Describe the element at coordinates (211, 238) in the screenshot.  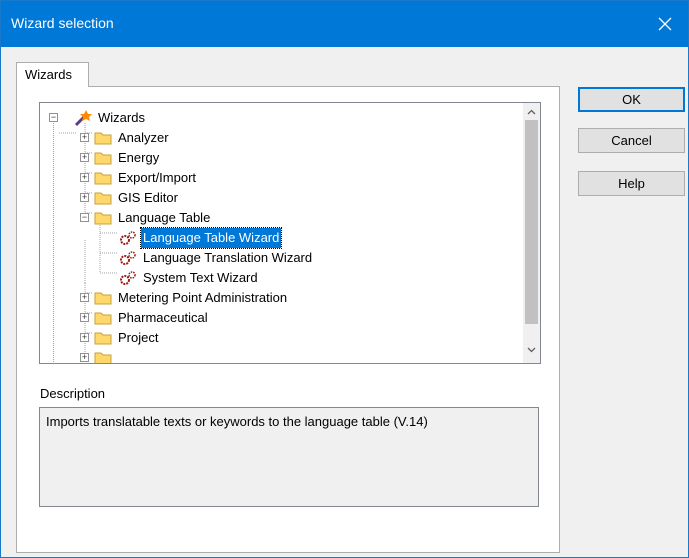
I see `tree-item-label-selected: Language Table Wizard` at that location.